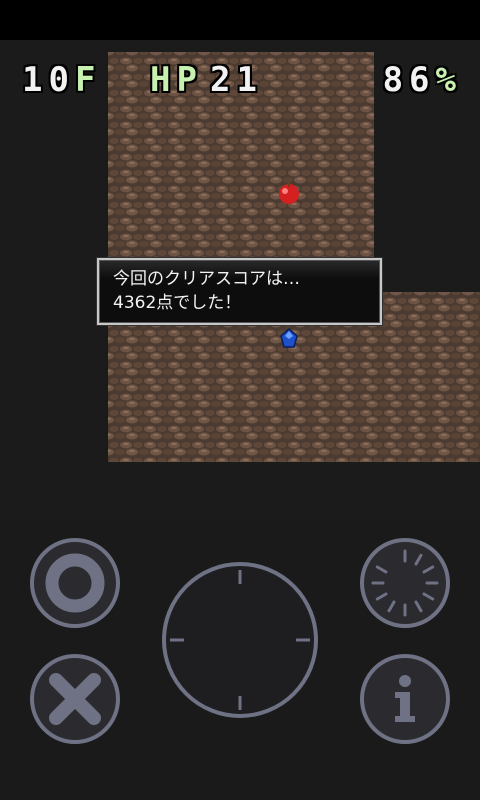 The width and height of the screenshot is (480, 800). What do you see at coordinates (236, 80) in the screenshot?
I see `hp-value: 21` at bounding box center [236, 80].